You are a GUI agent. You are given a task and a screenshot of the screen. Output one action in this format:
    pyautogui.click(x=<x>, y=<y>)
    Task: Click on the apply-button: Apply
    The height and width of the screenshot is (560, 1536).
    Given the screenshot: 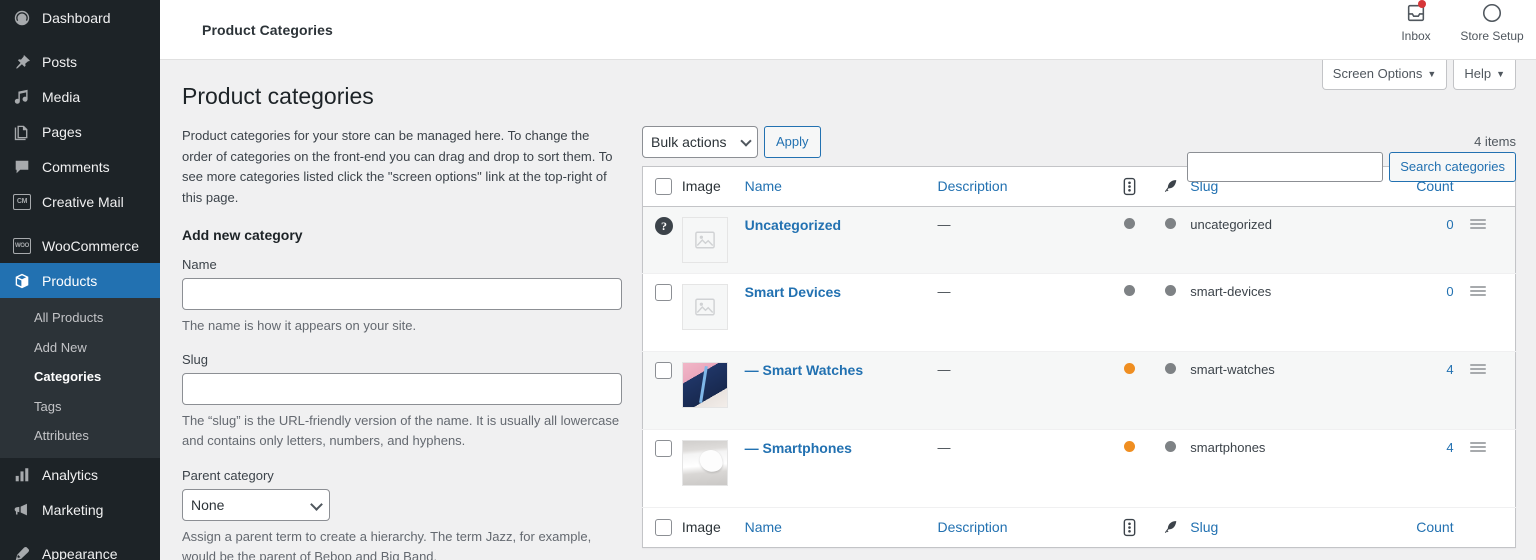 What is the action you would take?
    pyautogui.click(x=792, y=141)
    